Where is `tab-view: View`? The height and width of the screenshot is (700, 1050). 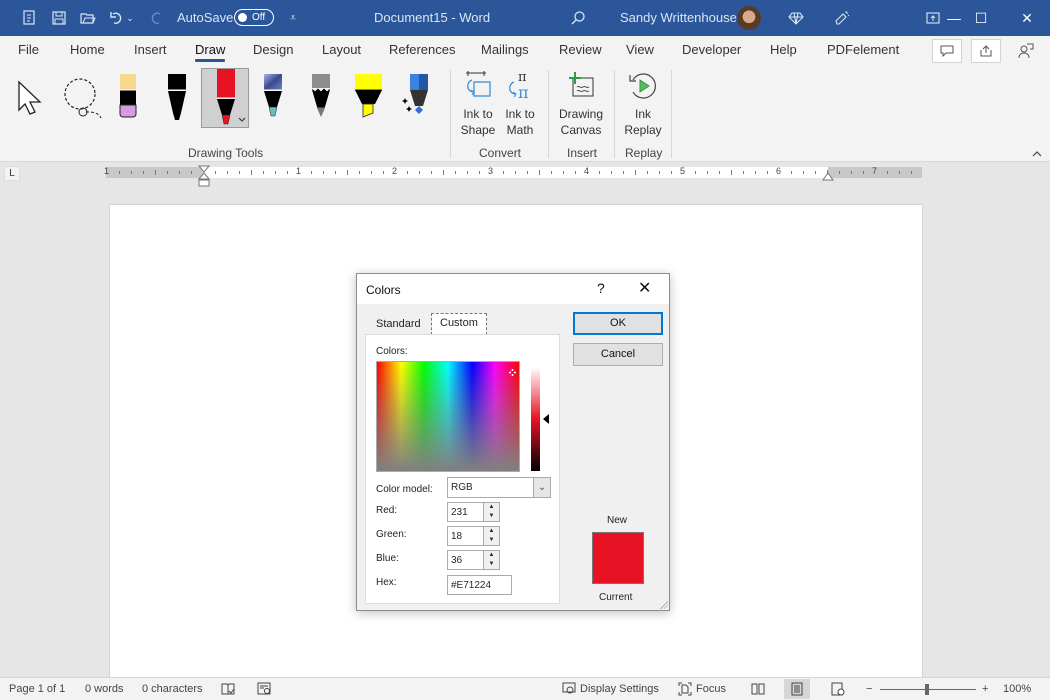
tab-view: View is located at coordinates (640, 49).